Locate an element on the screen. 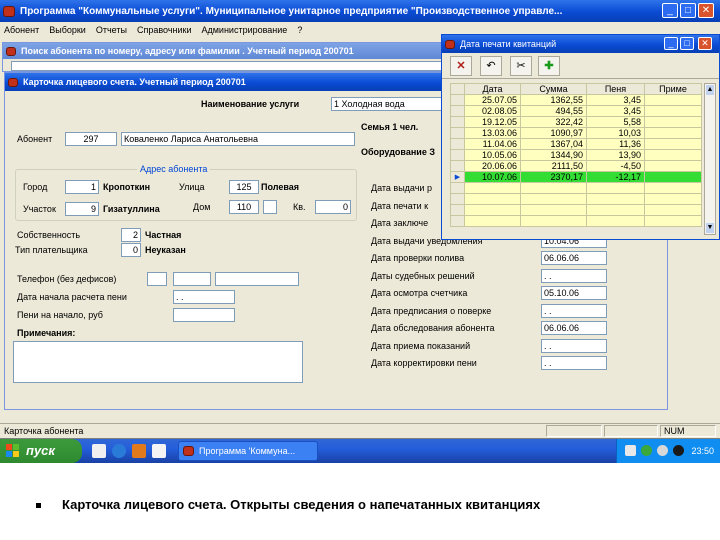 Image resolution: width=720 pixels, height=540 pixels. col-sum: Сумма is located at coordinates (553, 89).